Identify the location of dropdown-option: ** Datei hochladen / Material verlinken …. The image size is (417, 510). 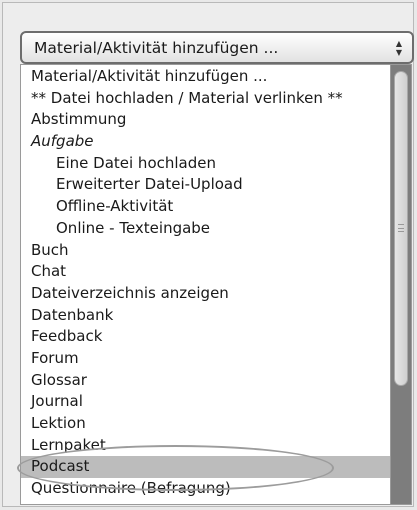
(206, 99).